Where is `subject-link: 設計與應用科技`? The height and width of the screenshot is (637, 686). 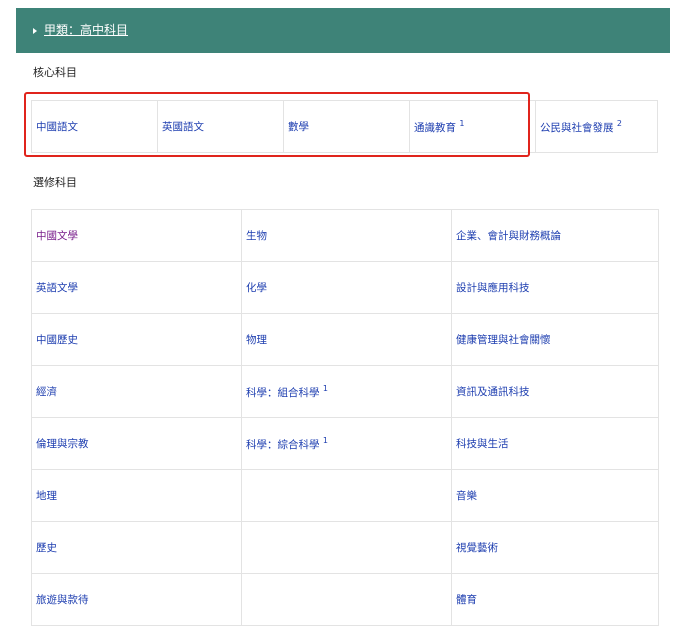
subject-link: 設計與應用科技 is located at coordinates (493, 288).